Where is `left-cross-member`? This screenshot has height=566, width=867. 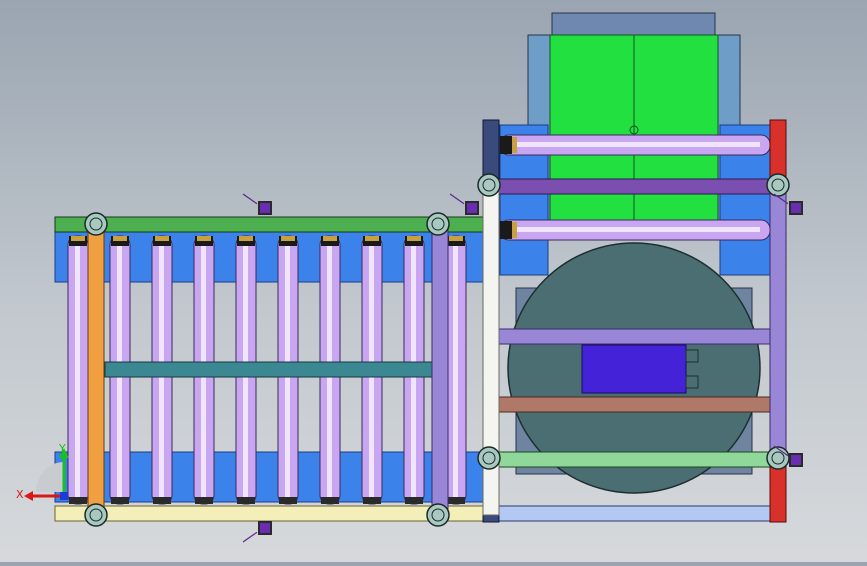
left-cross-member is located at coordinates (270, 369).